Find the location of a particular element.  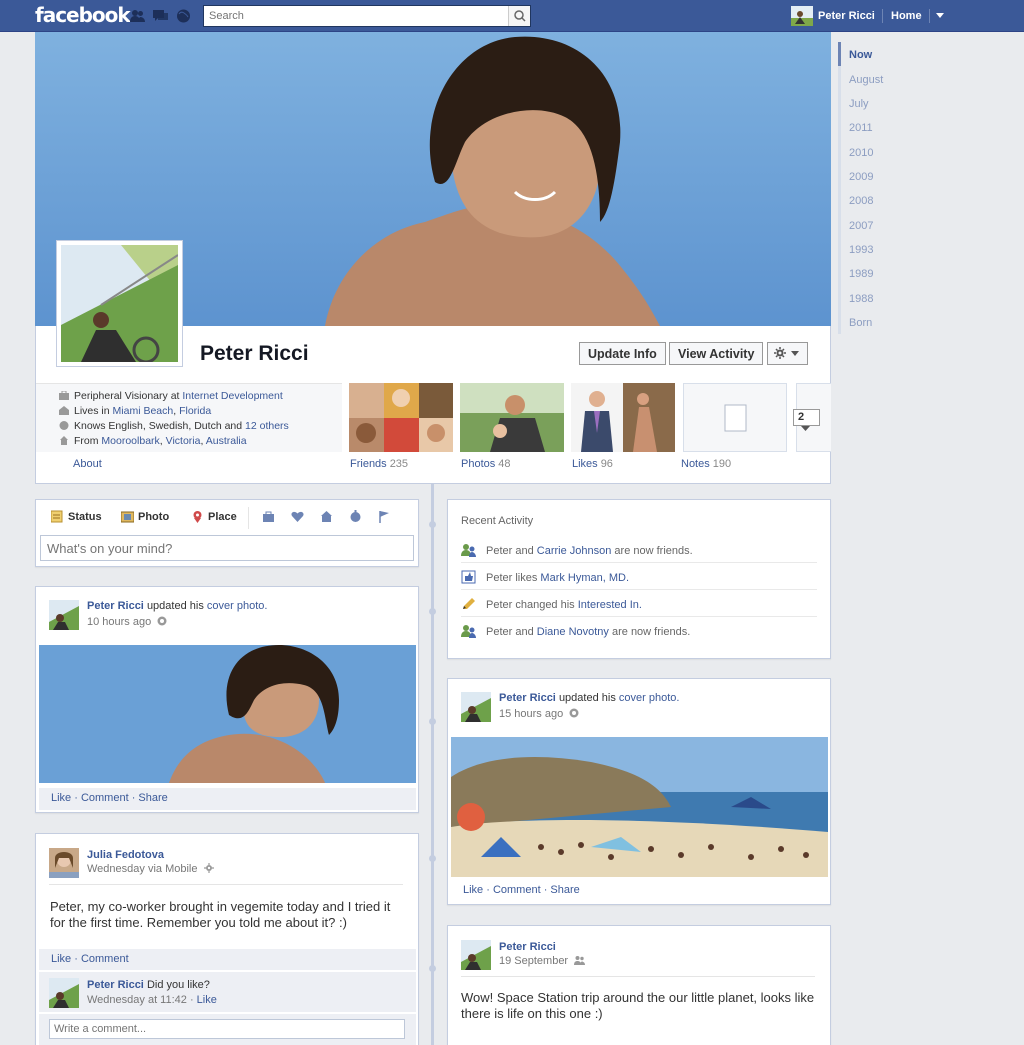

facebook-logo: facebook is located at coordinates (83, 15).